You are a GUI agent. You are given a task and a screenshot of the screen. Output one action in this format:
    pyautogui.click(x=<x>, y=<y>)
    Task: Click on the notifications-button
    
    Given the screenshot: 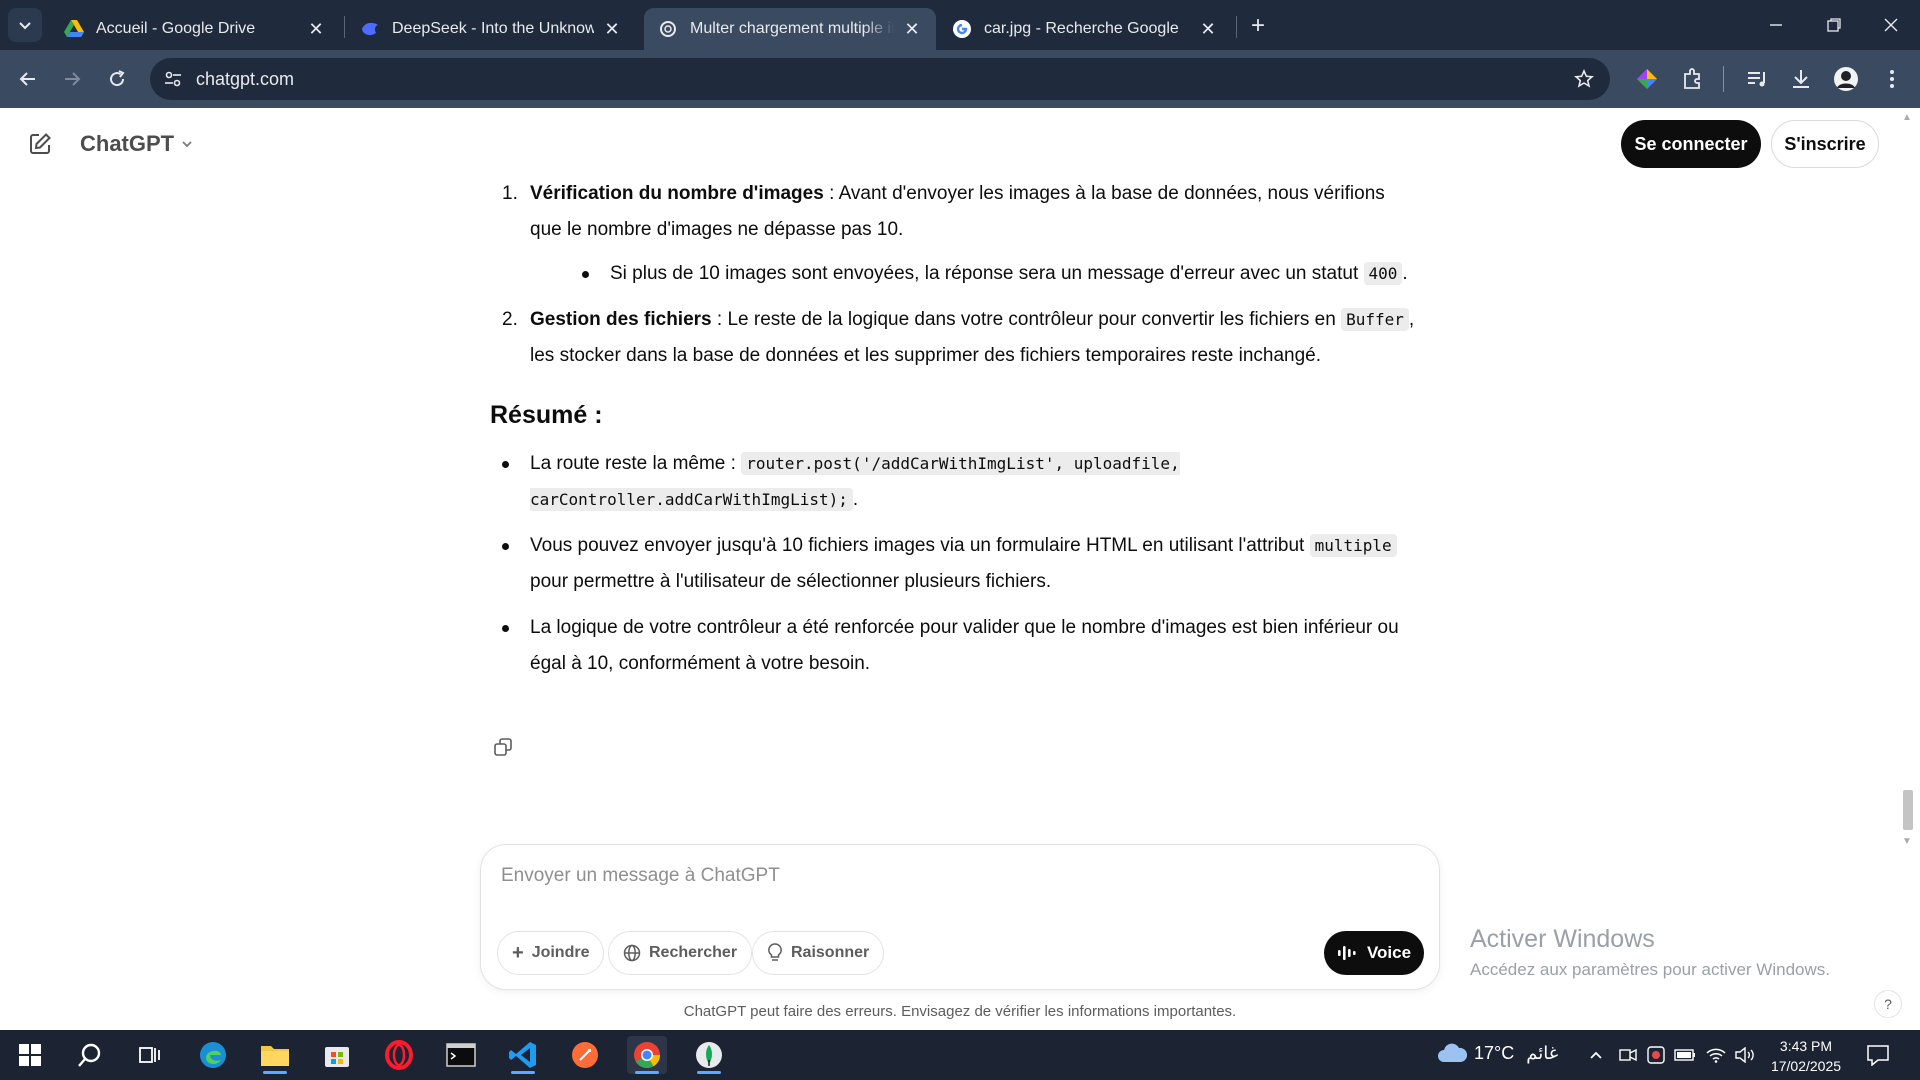 What is the action you would take?
    pyautogui.click(x=1878, y=1055)
    